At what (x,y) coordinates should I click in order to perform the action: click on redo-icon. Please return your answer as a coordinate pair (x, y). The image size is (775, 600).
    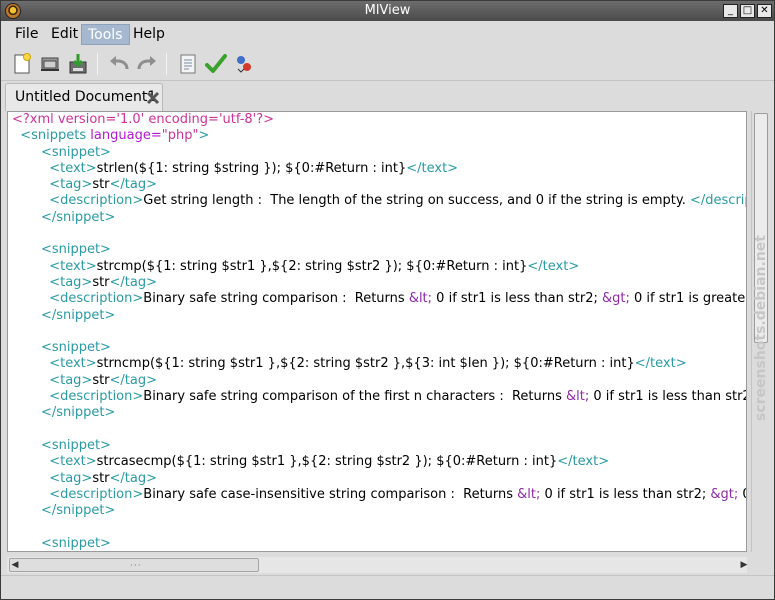
    Looking at the image, I should click on (147, 64).